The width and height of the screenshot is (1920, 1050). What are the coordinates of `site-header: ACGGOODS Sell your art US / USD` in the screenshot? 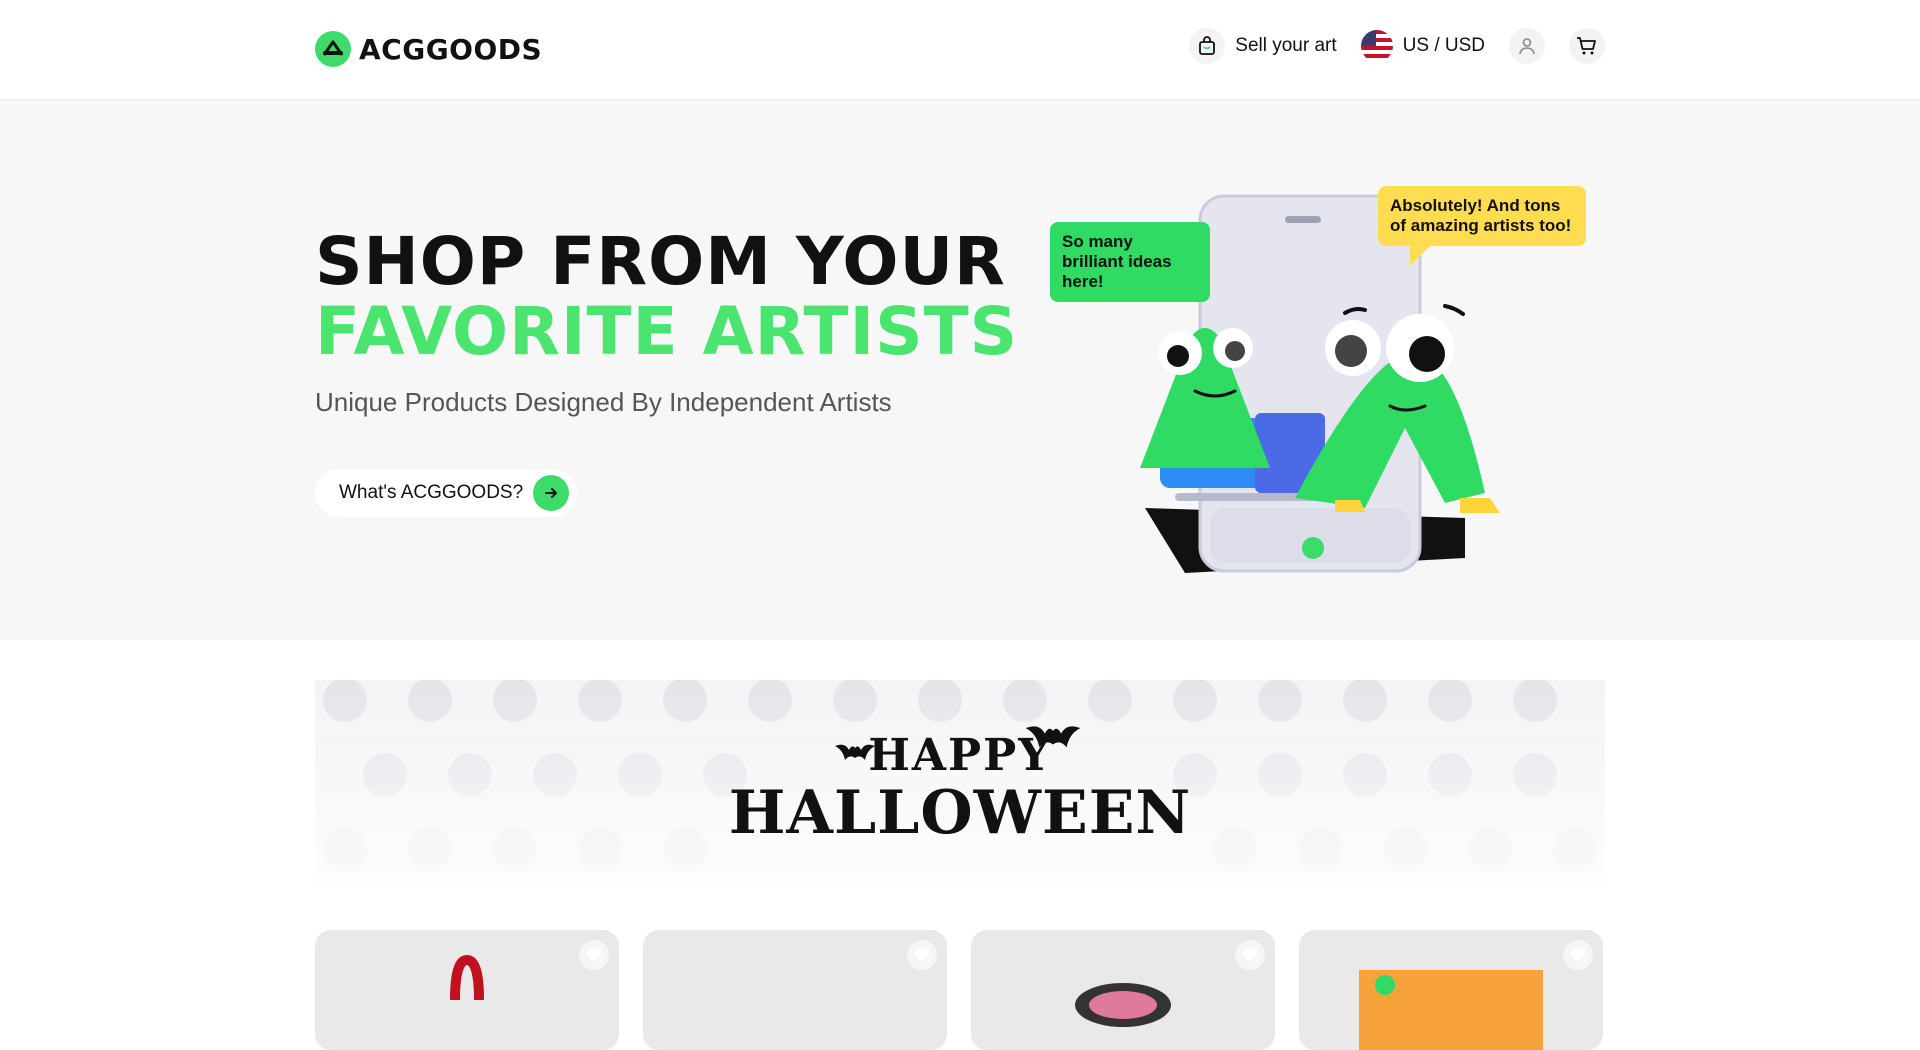 It's located at (960, 50).